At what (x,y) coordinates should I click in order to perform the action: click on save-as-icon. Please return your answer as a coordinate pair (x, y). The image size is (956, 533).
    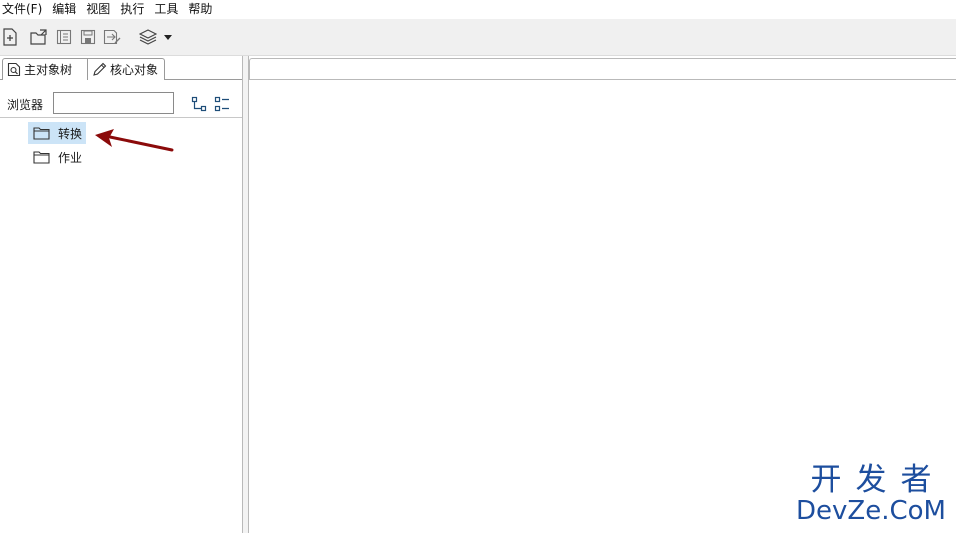
    Looking at the image, I should click on (112, 37).